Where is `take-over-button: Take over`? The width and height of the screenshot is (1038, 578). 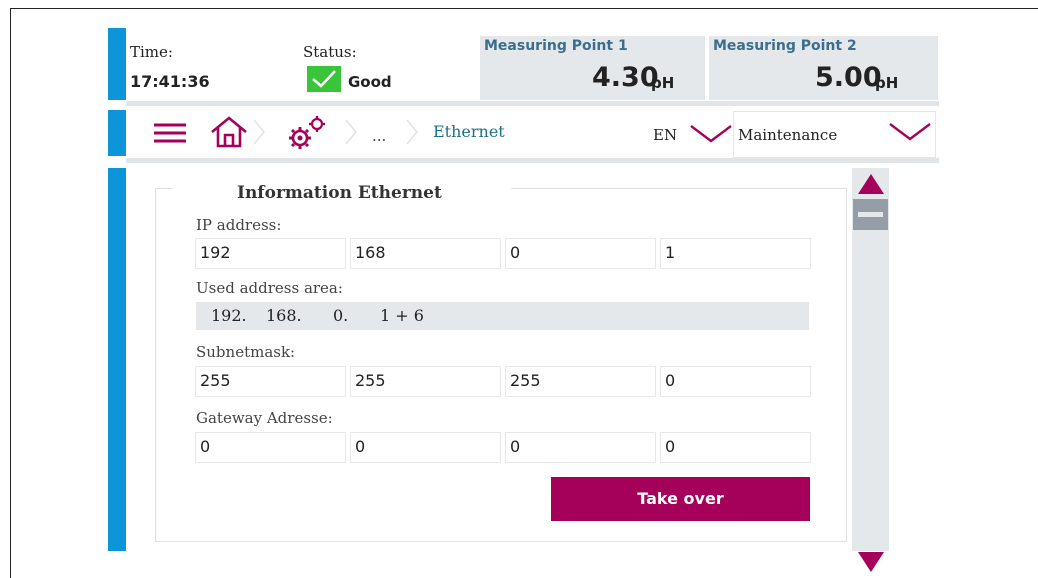 take-over-button: Take over is located at coordinates (680, 499).